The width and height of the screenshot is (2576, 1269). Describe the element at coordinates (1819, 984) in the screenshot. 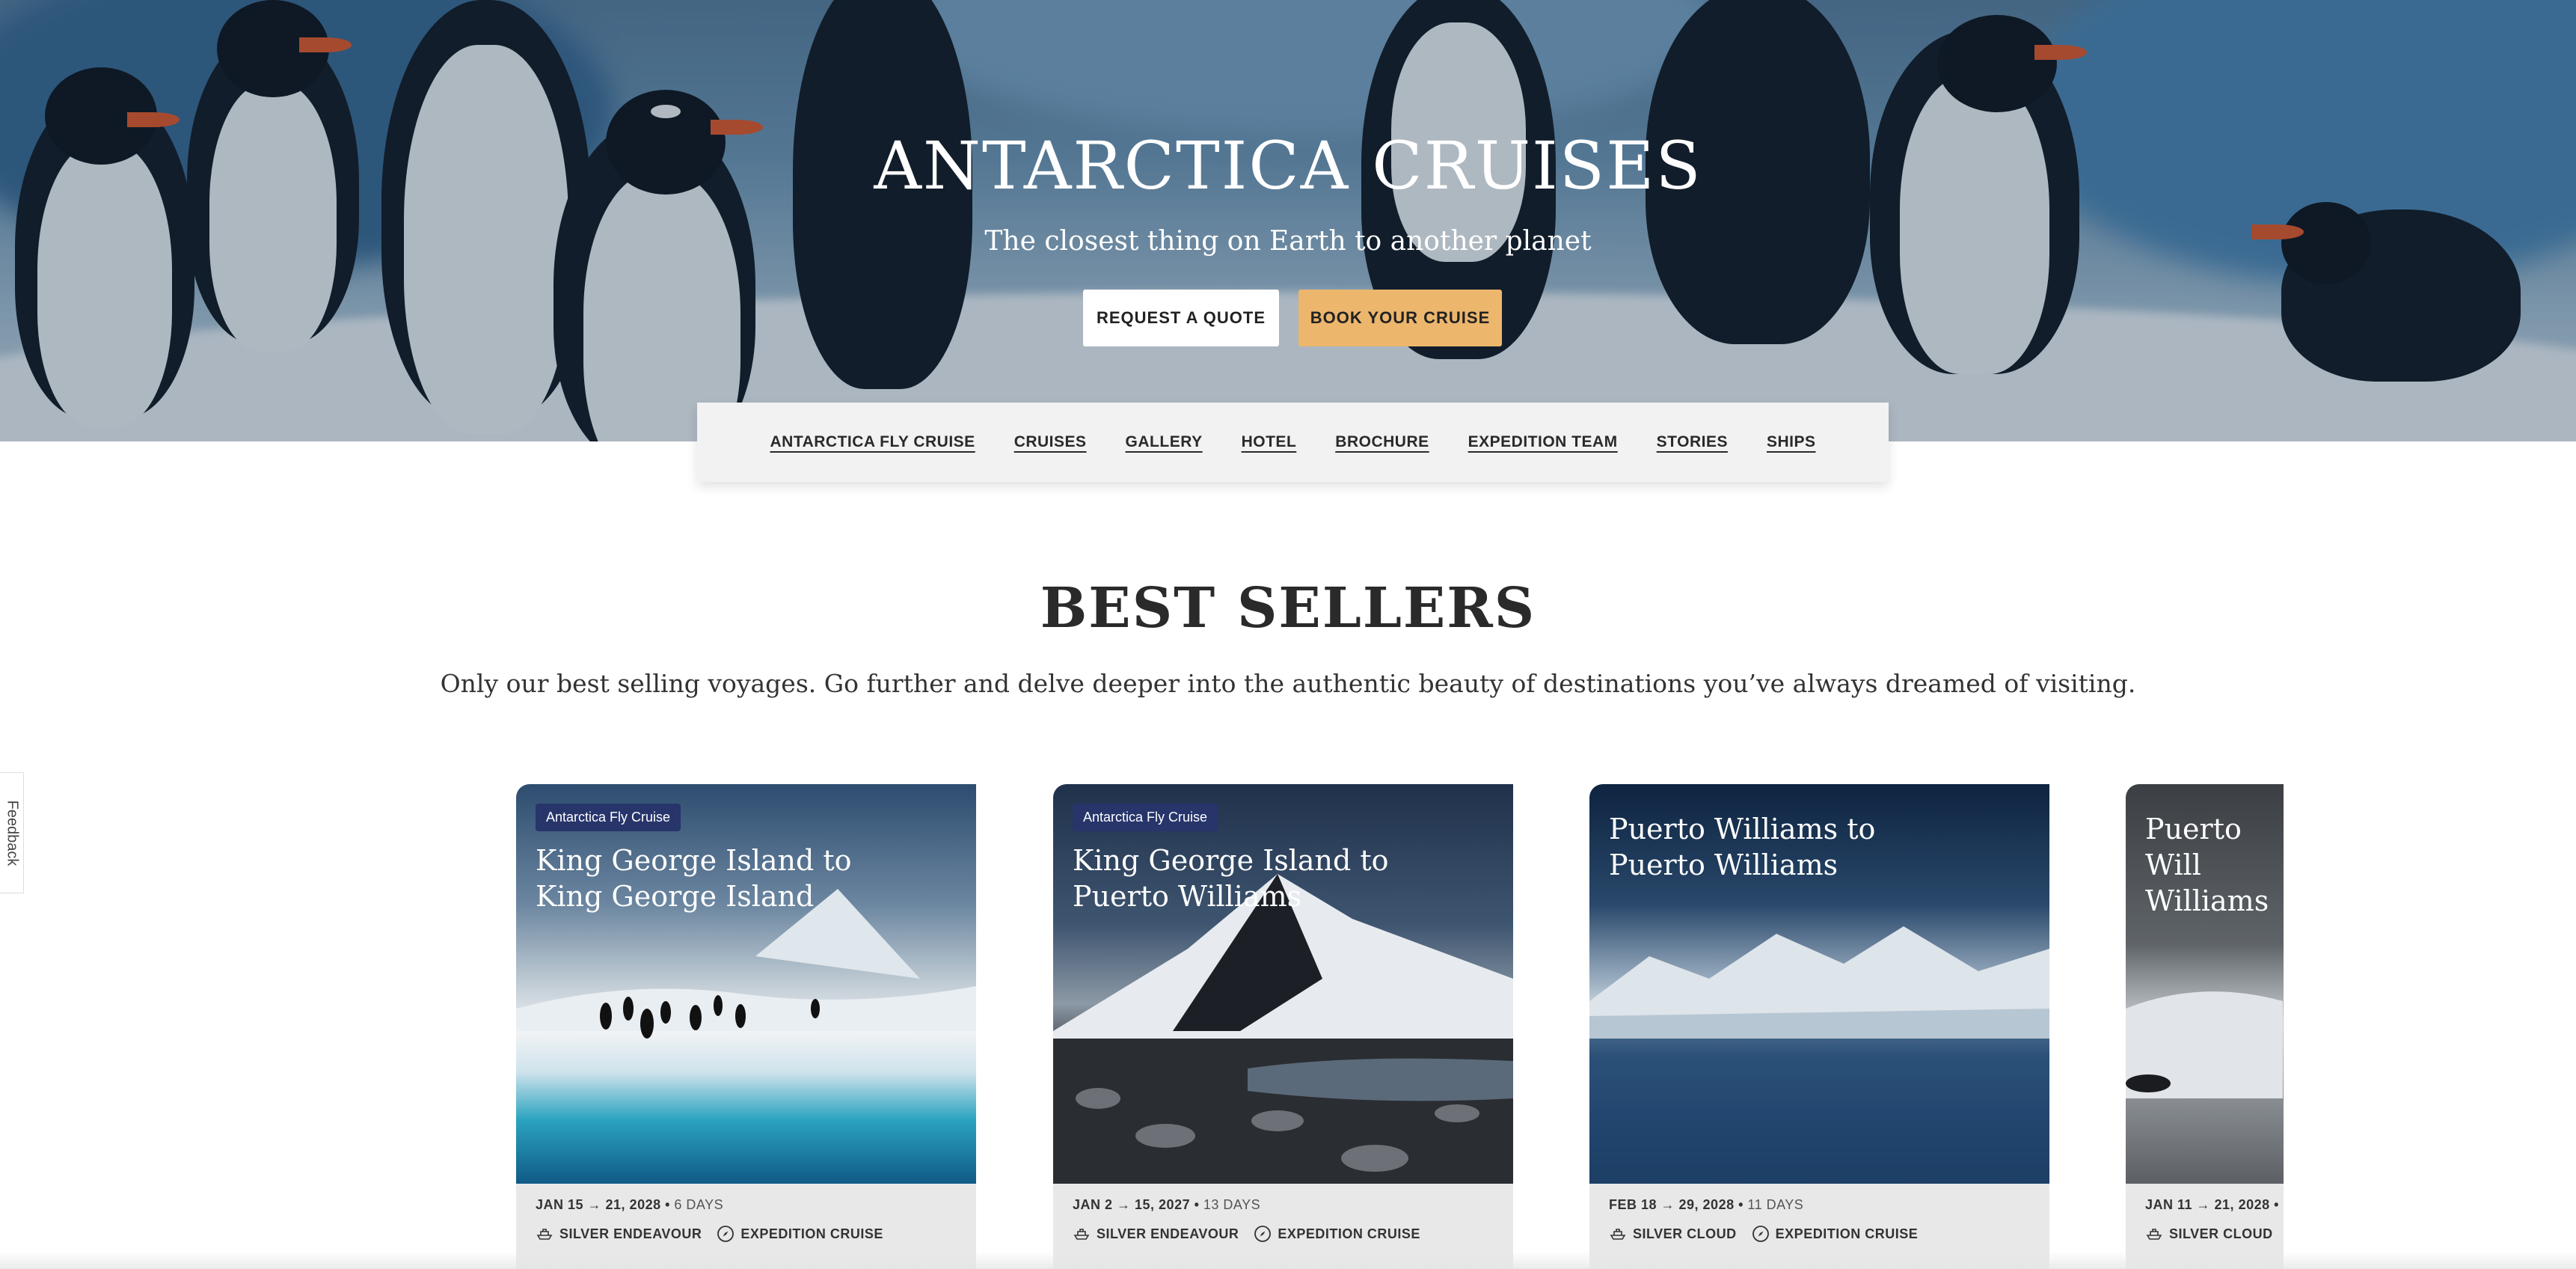

I see `cruise-photo: Puerto Williams to Puerto Williams` at that location.